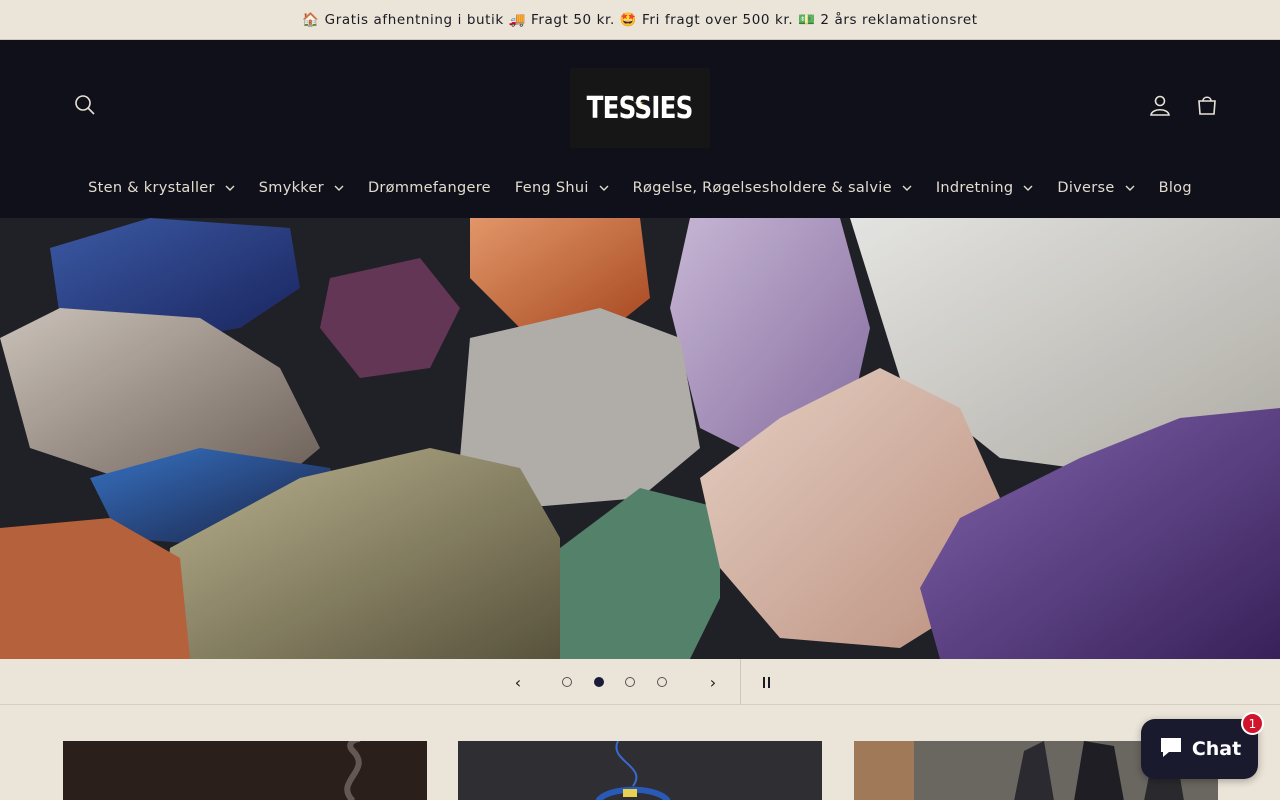 Image resolution: width=1280 pixels, height=800 pixels. I want to click on nav-item-label: Blog, so click(1175, 188).